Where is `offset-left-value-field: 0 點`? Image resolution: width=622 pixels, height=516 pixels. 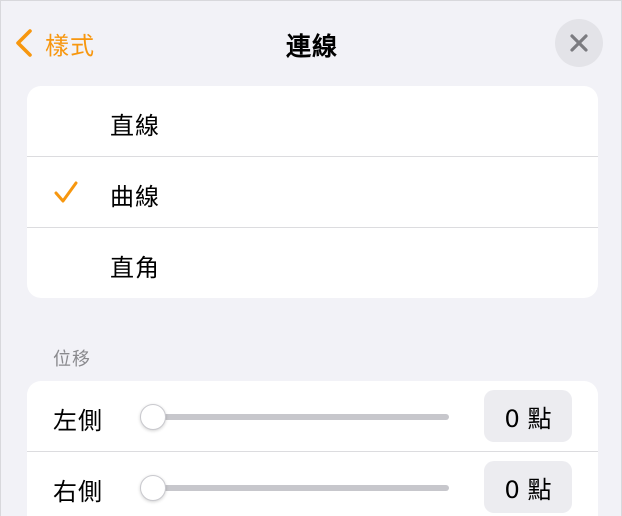
offset-left-value-field: 0 點 is located at coordinates (528, 416).